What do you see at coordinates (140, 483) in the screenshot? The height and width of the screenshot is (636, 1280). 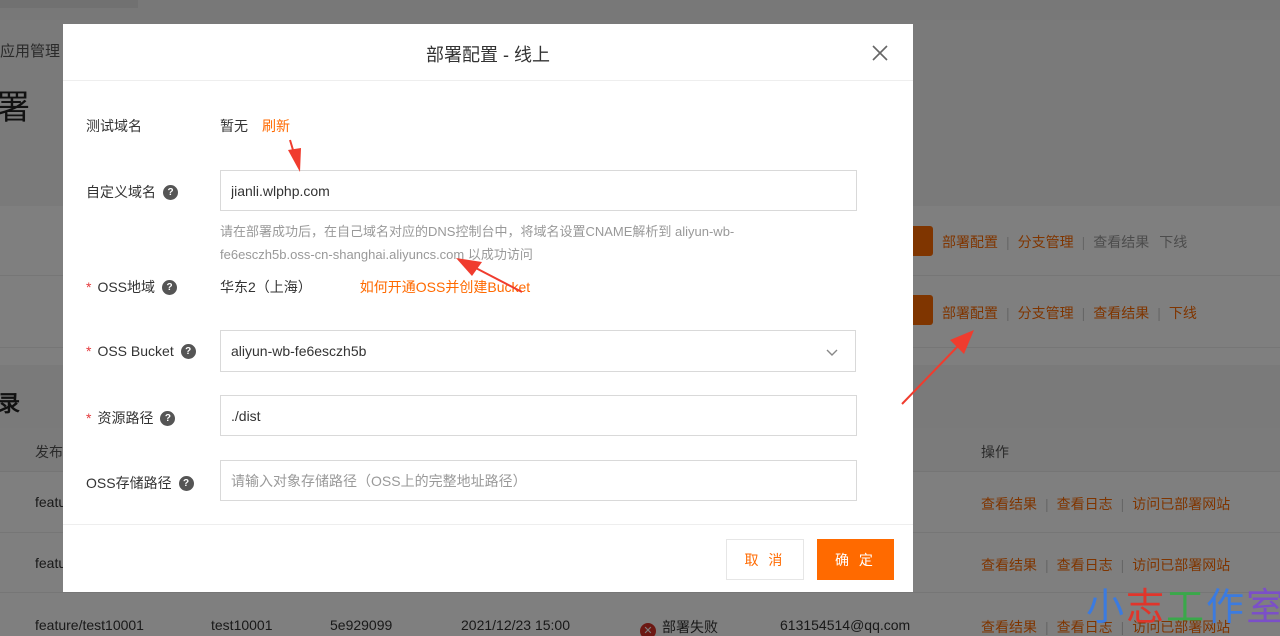 I see `oss-storage-path-label: OSS存储路径?` at bounding box center [140, 483].